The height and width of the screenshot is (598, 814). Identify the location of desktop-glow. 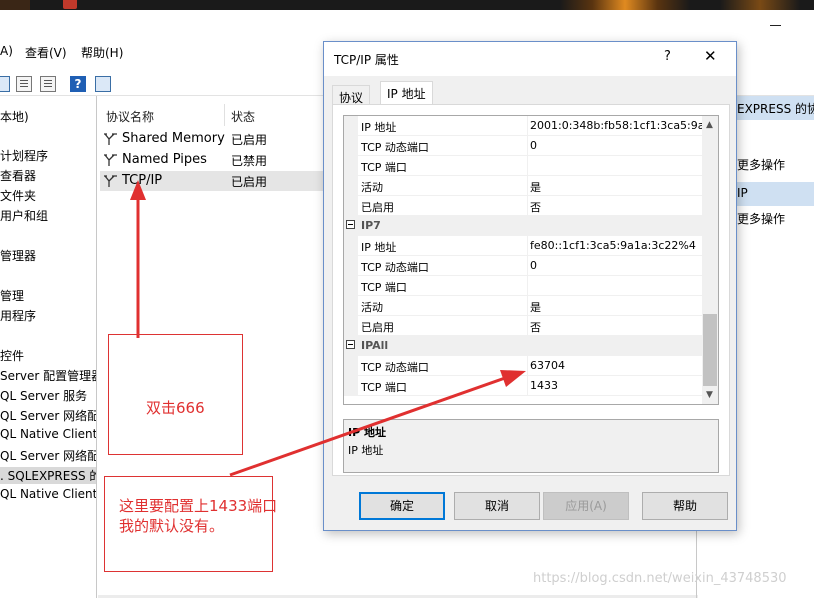
(625, 5).